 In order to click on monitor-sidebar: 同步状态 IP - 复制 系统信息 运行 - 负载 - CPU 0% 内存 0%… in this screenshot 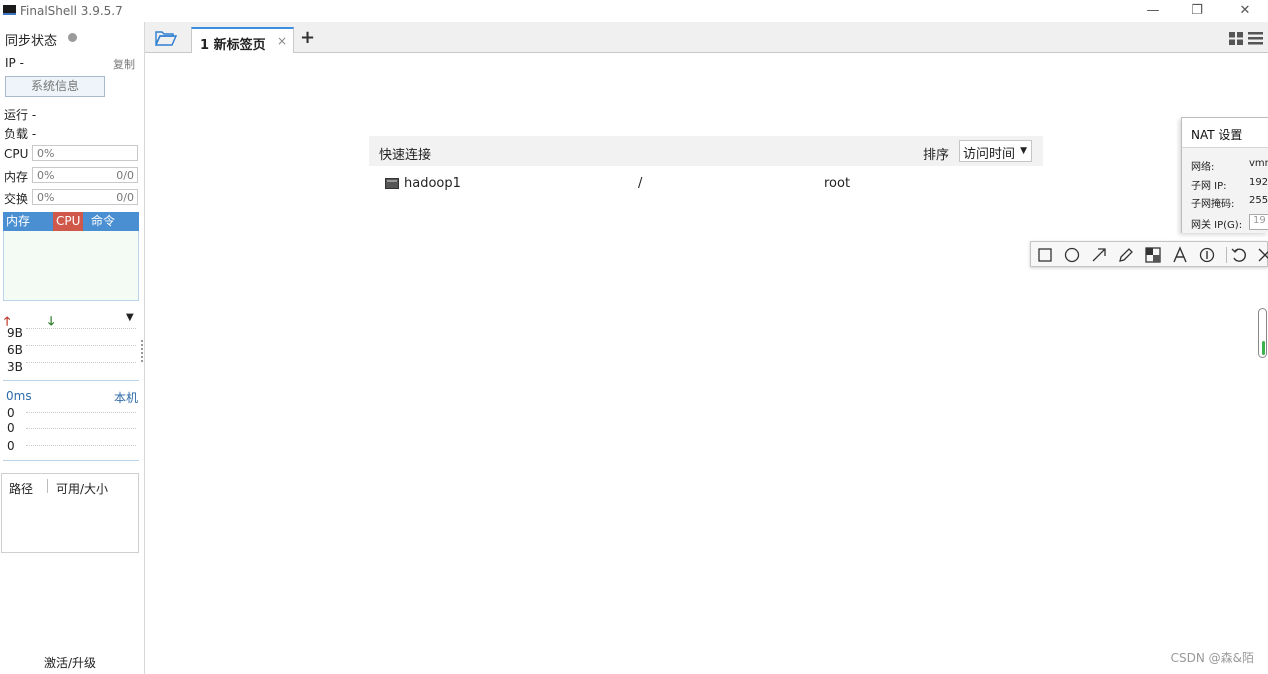, I will do `click(72, 348)`.